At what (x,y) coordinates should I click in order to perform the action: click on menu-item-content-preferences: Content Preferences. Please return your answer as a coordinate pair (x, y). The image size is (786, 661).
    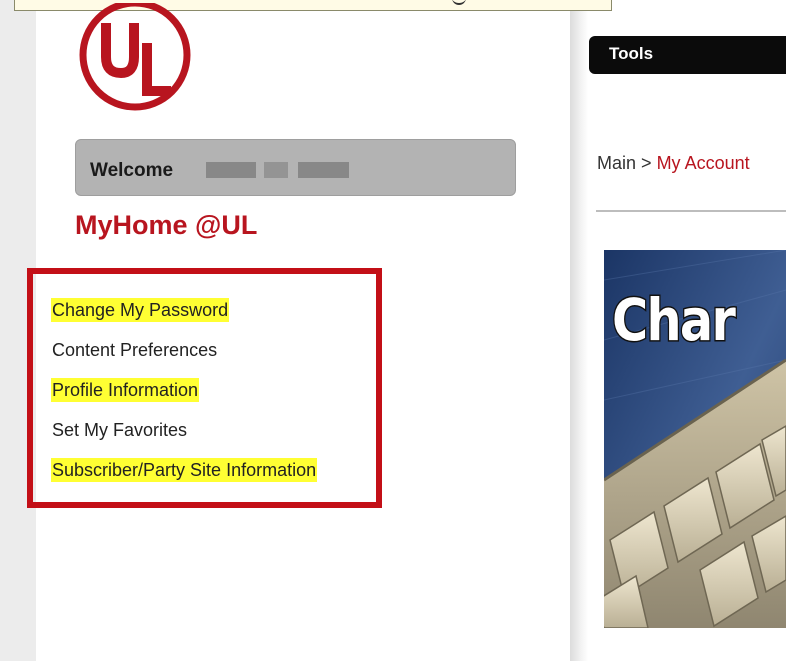
    Looking at the image, I should click on (134, 350).